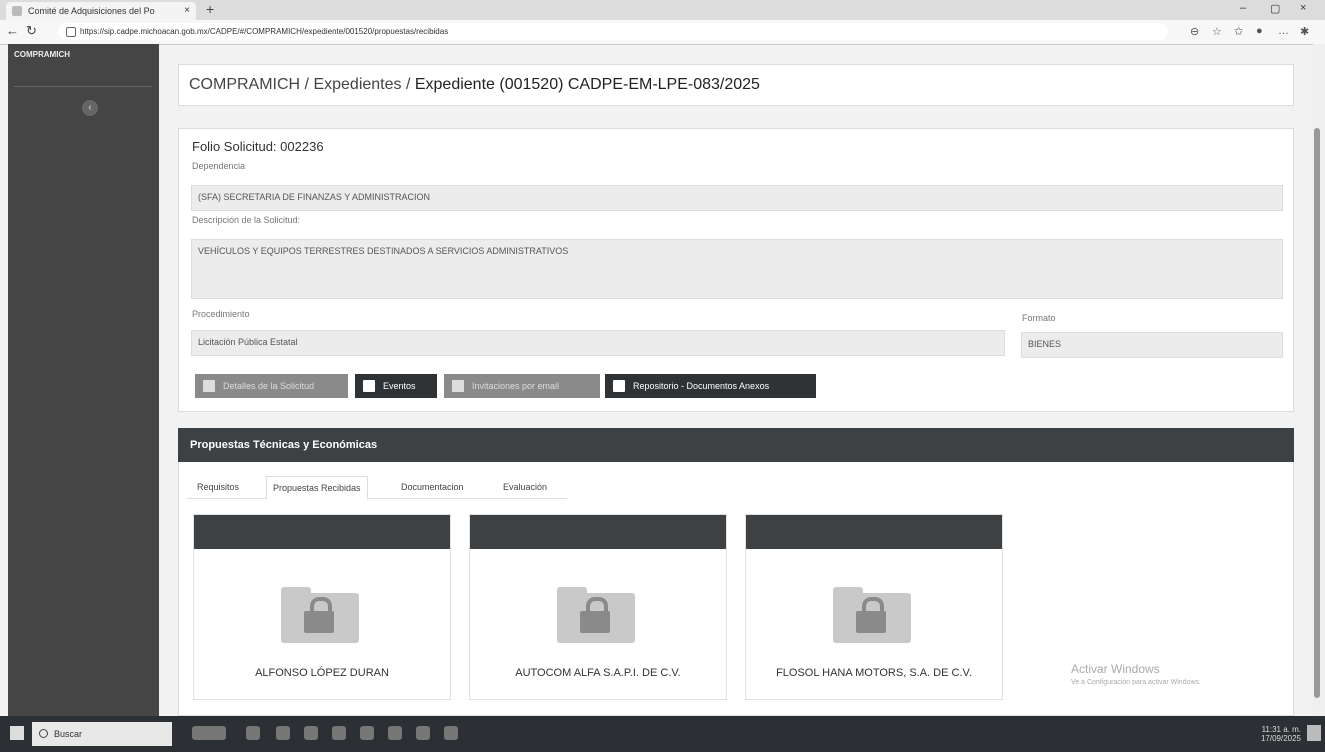 Image resolution: width=1325 pixels, height=752 pixels. I want to click on edge-icon, so click(311, 733).